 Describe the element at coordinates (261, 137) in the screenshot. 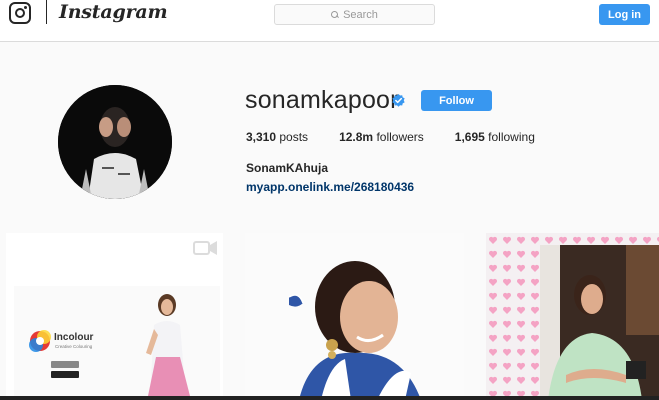

I see `posts-count: 3,310` at that location.